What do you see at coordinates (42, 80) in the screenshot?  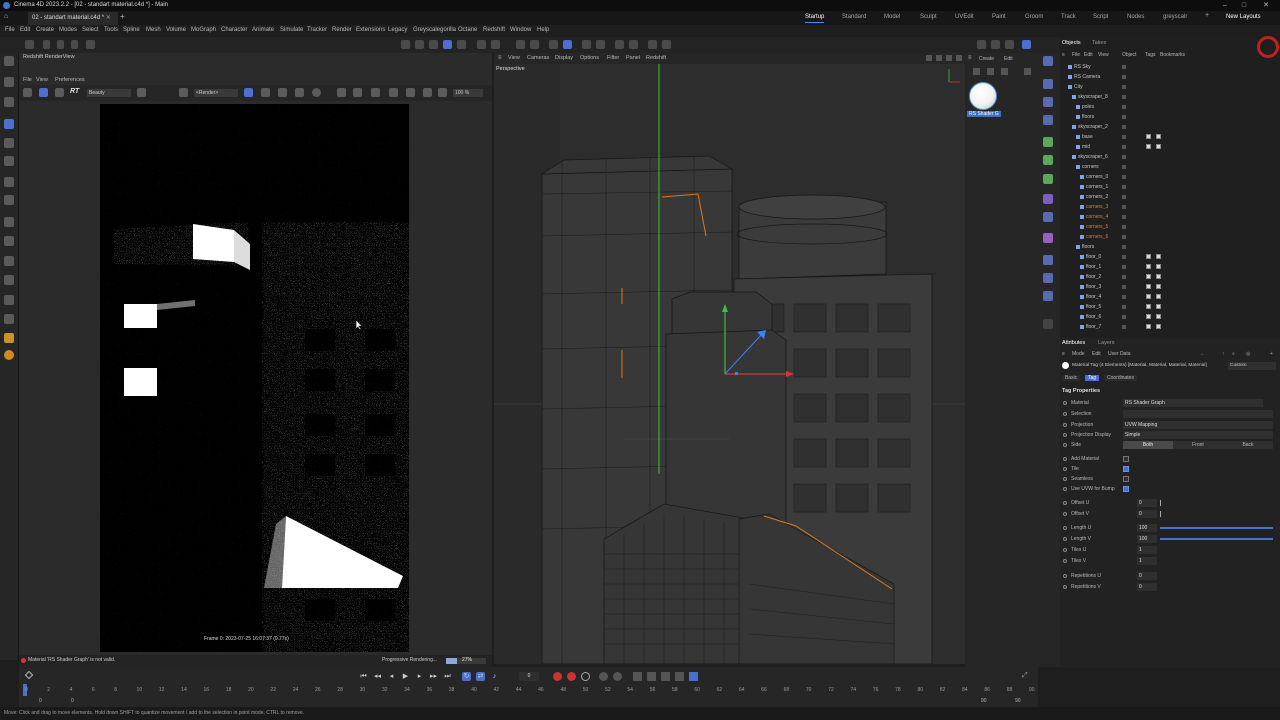 I see `rv-menu-view: View` at bounding box center [42, 80].